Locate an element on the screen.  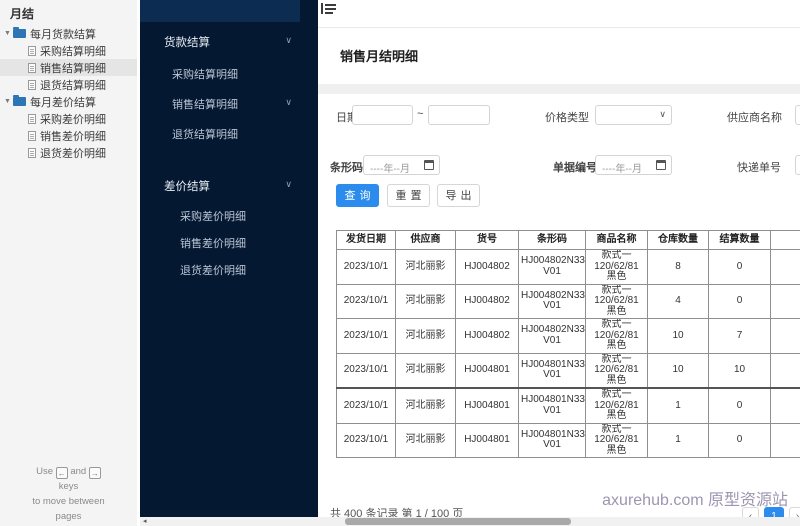
table-header-row: 发货日期供应商货号条形码商品名称仓库数量结算数量结算金额 is located at coordinates (568, 240).